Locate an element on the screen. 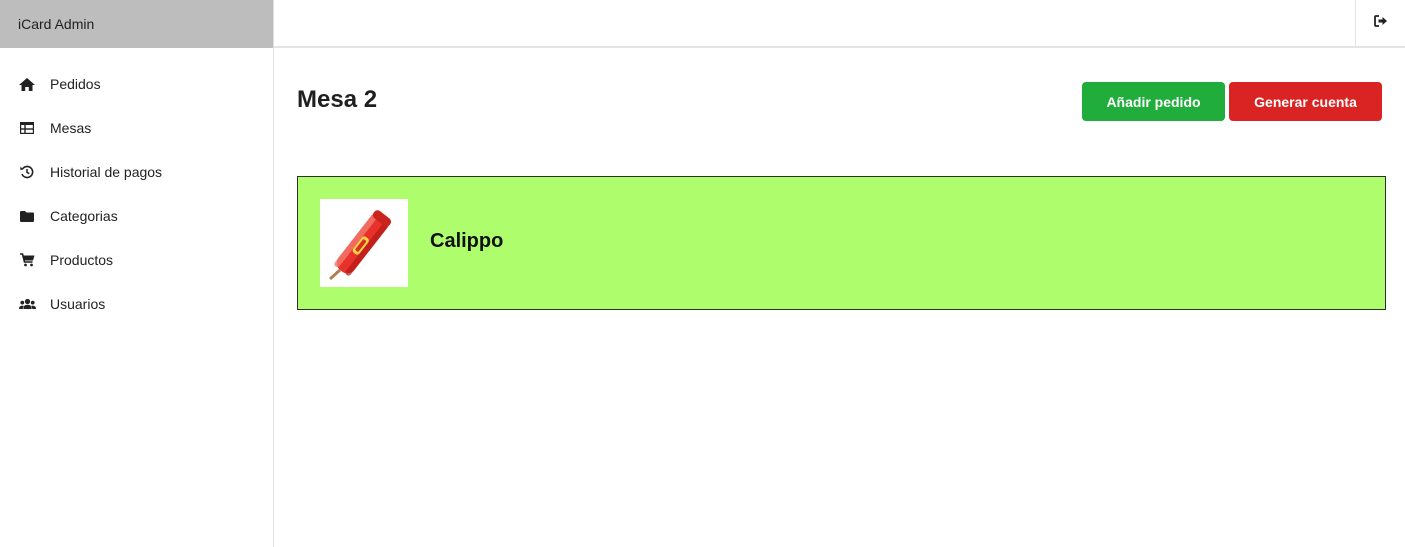 This screenshot has width=1405, height=547. sidebar-item-historial: Historial de pagos is located at coordinates (136, 172).